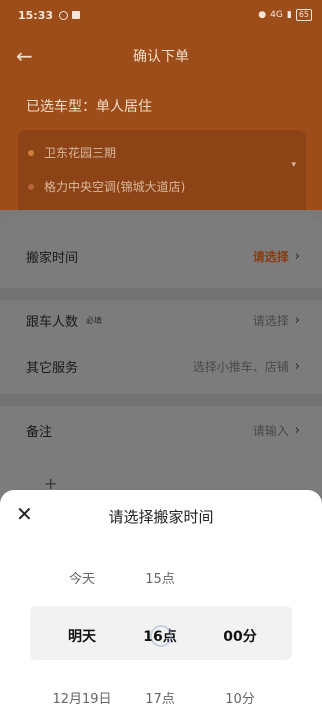 The height and width of the screenshot is (720, 322). Describe the element at coordinates (94, 320) in the screenshot. I see `required-tag: 必填` at that location.